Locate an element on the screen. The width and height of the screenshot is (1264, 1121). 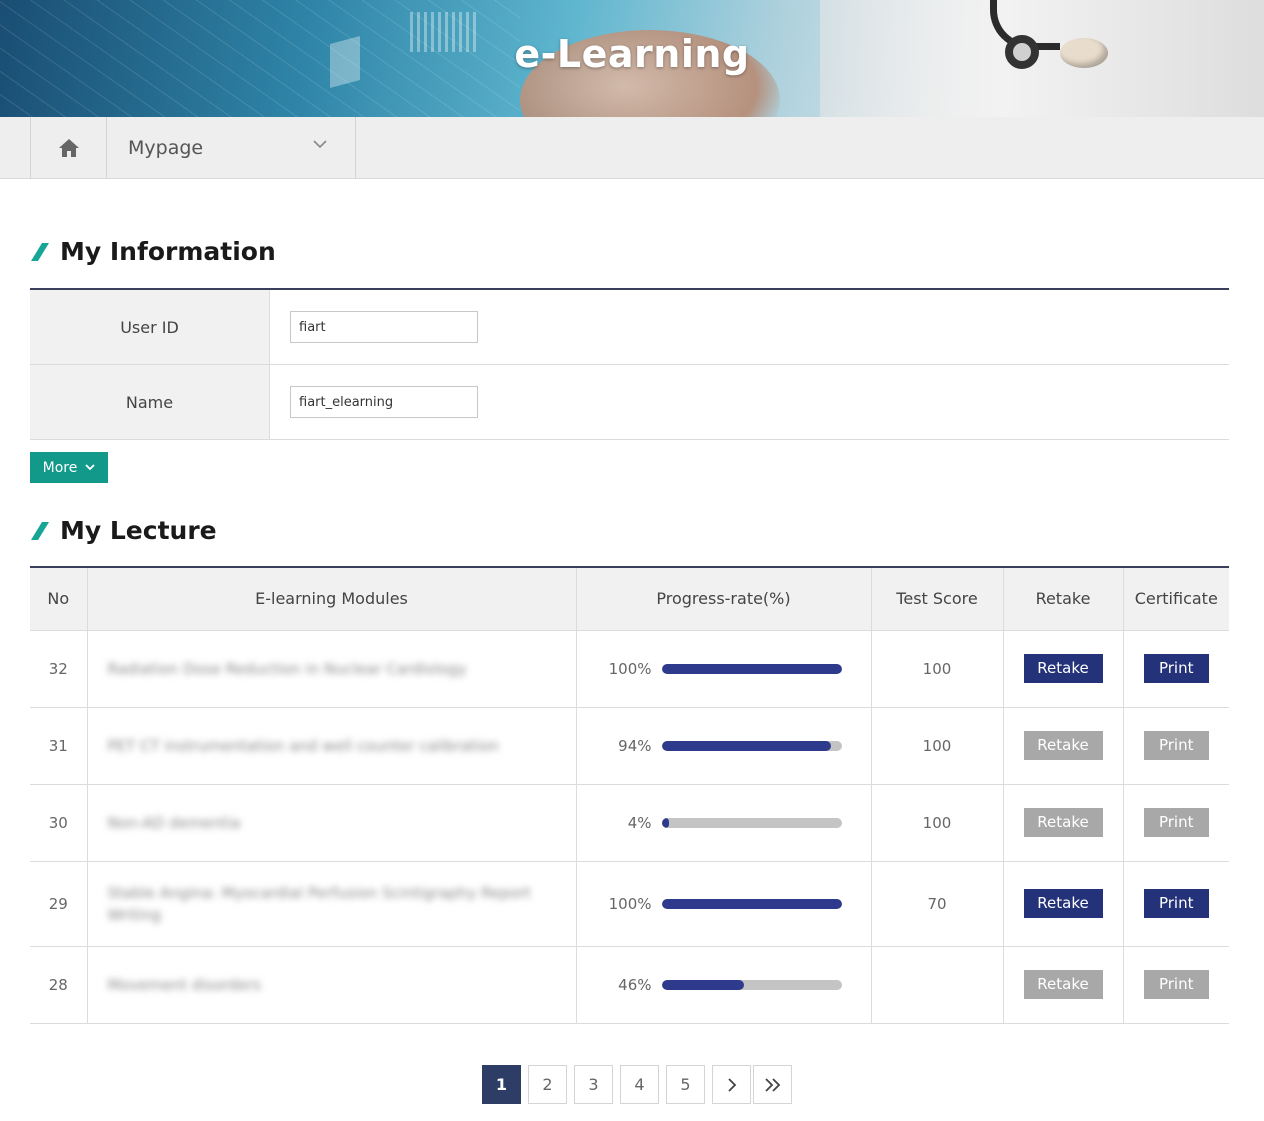
page-button-3: 3 is located at coordinates (593, 1084).